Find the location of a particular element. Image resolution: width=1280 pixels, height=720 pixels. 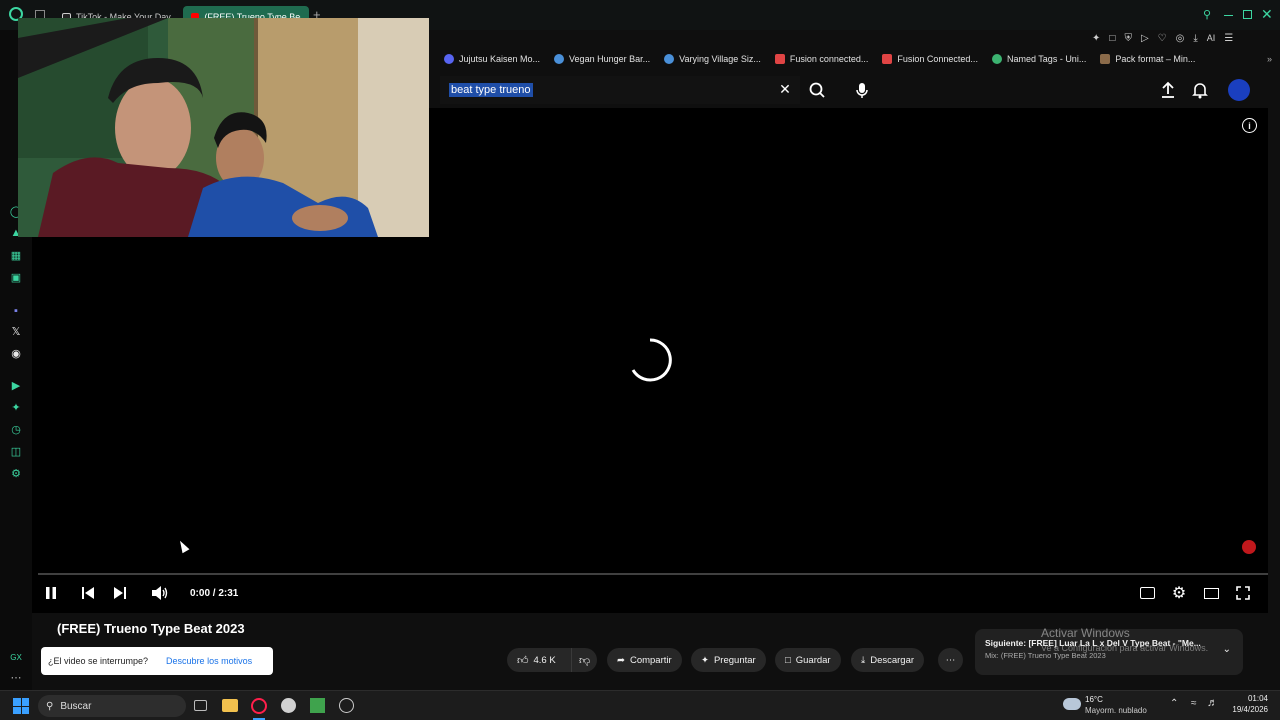

chevron-down-icon: ⌄ is located at coordinates (1227, 649).